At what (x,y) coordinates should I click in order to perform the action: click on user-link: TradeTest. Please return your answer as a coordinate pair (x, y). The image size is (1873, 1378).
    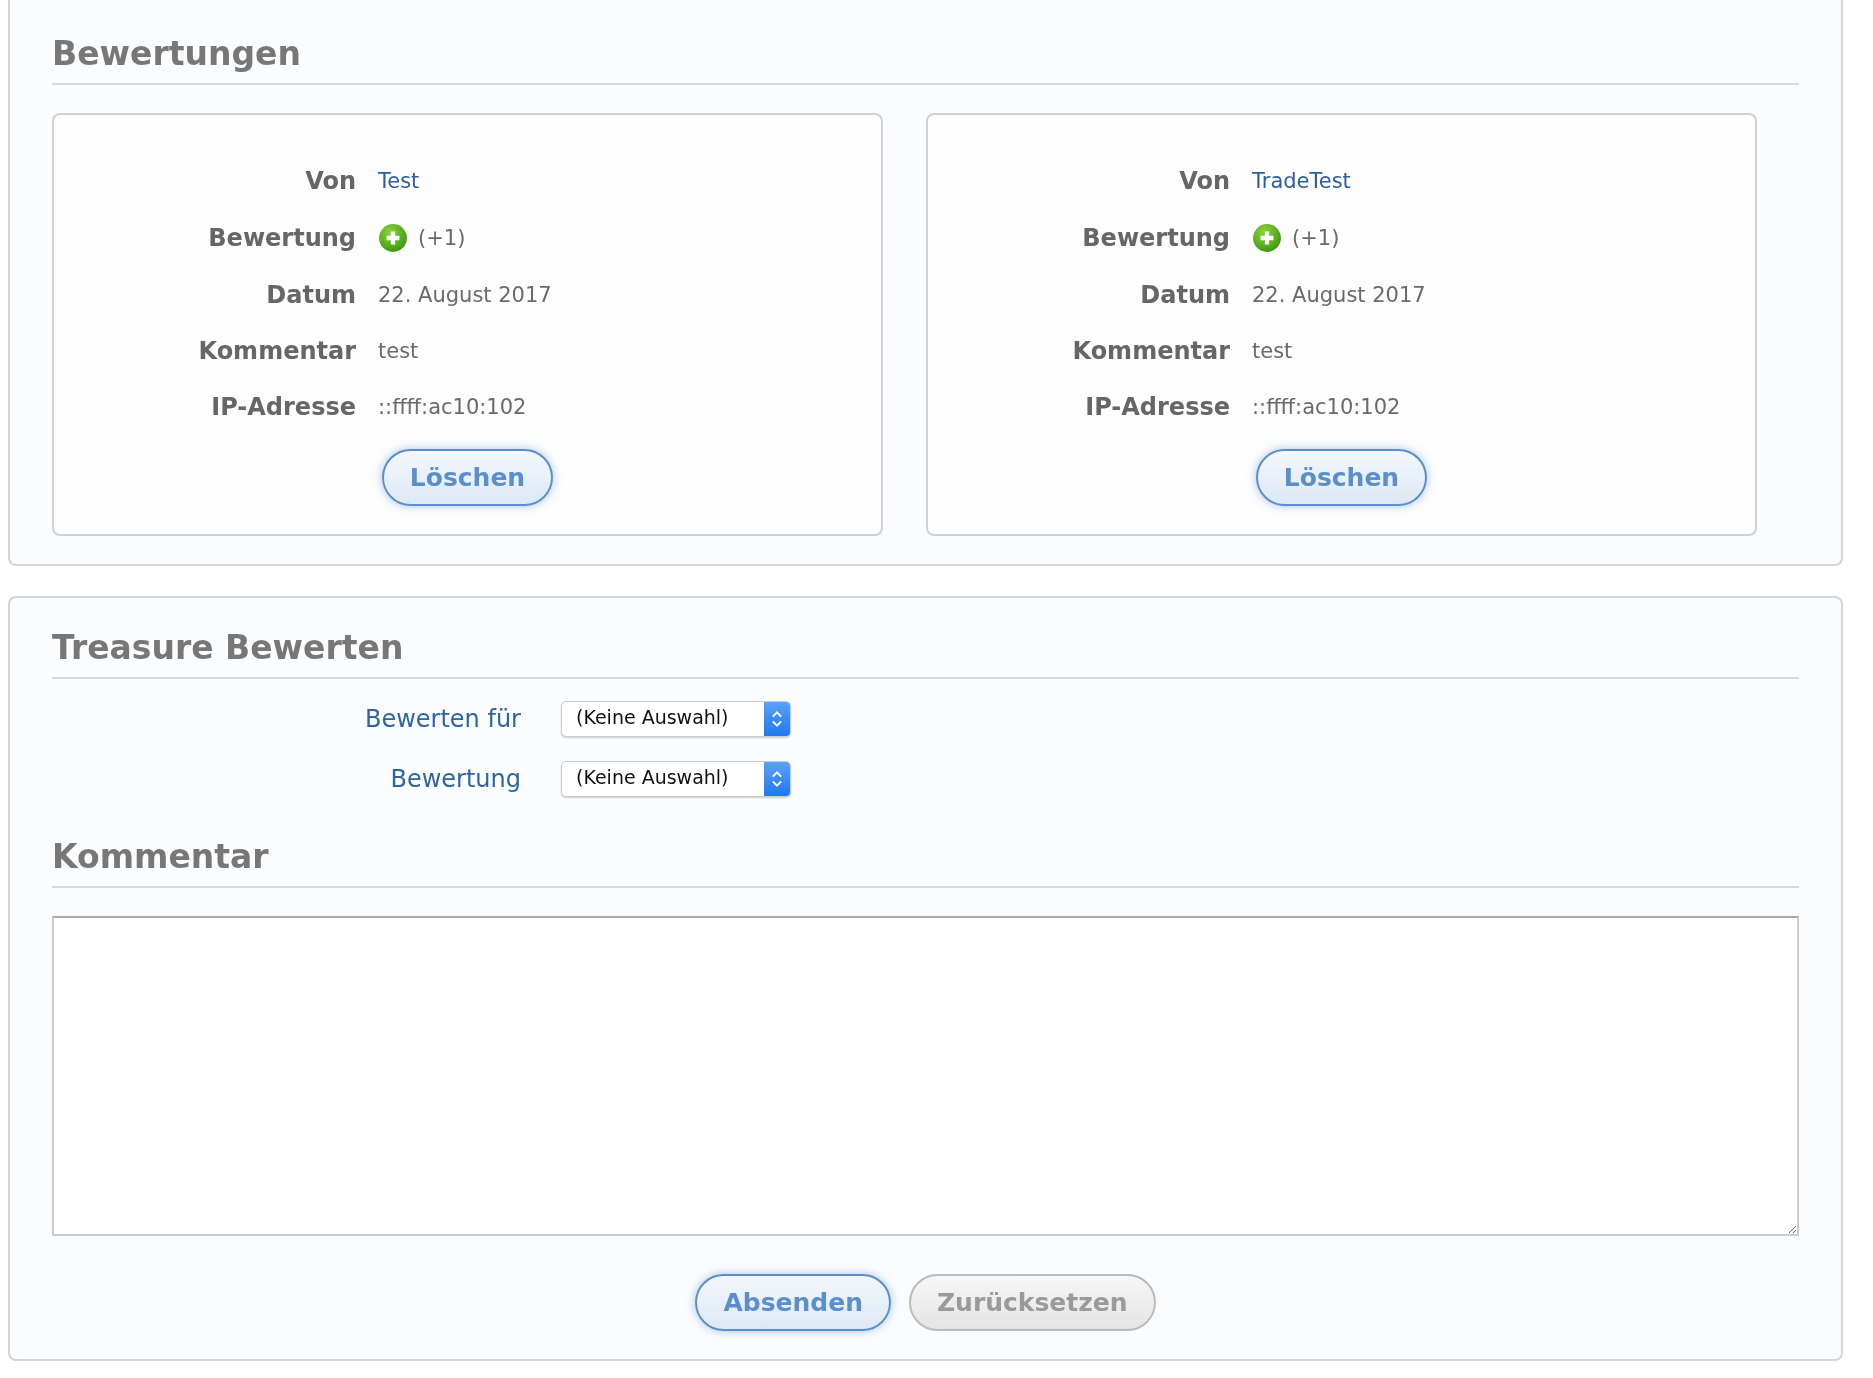
    Looking at the image, I should click on (1503, 181).